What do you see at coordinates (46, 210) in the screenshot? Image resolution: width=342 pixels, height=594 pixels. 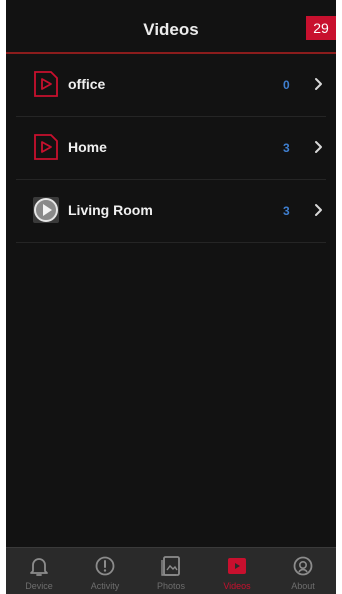 I see `play-thumbnail-icon` at bounding box center [46, 210].